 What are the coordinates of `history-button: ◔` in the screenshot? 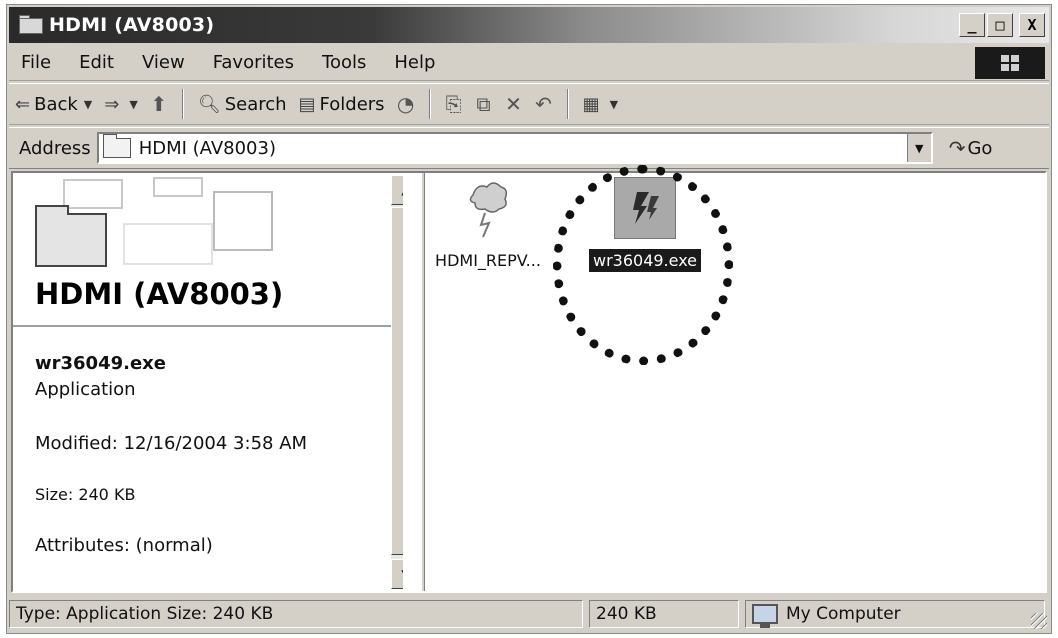 It's located at (406, 104).